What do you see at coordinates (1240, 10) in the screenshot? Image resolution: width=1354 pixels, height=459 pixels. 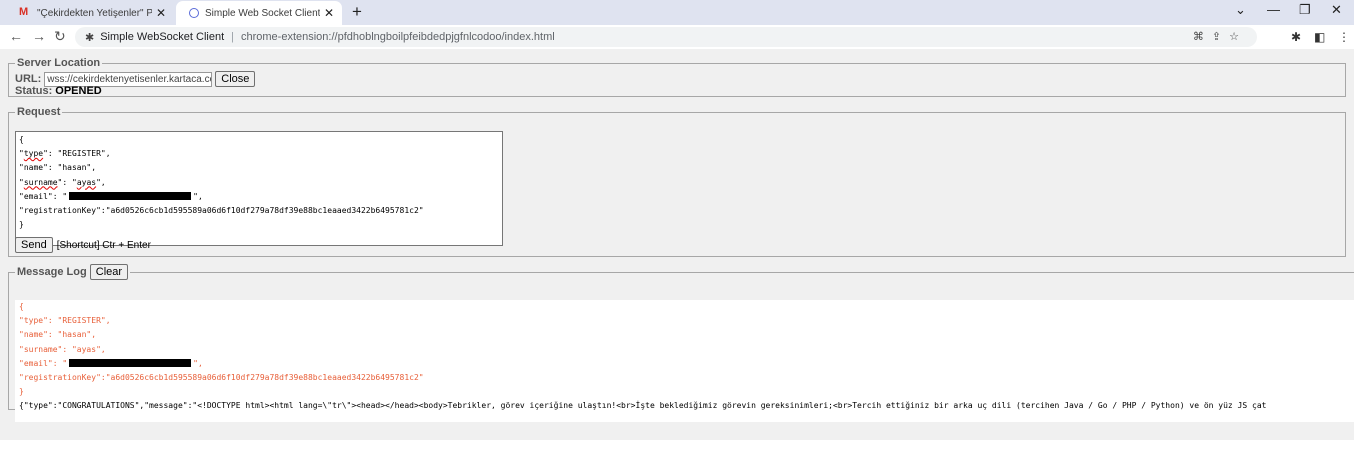 I see `tab-search-chevron-icon: ⌄` at bounding box center [1240, 10].